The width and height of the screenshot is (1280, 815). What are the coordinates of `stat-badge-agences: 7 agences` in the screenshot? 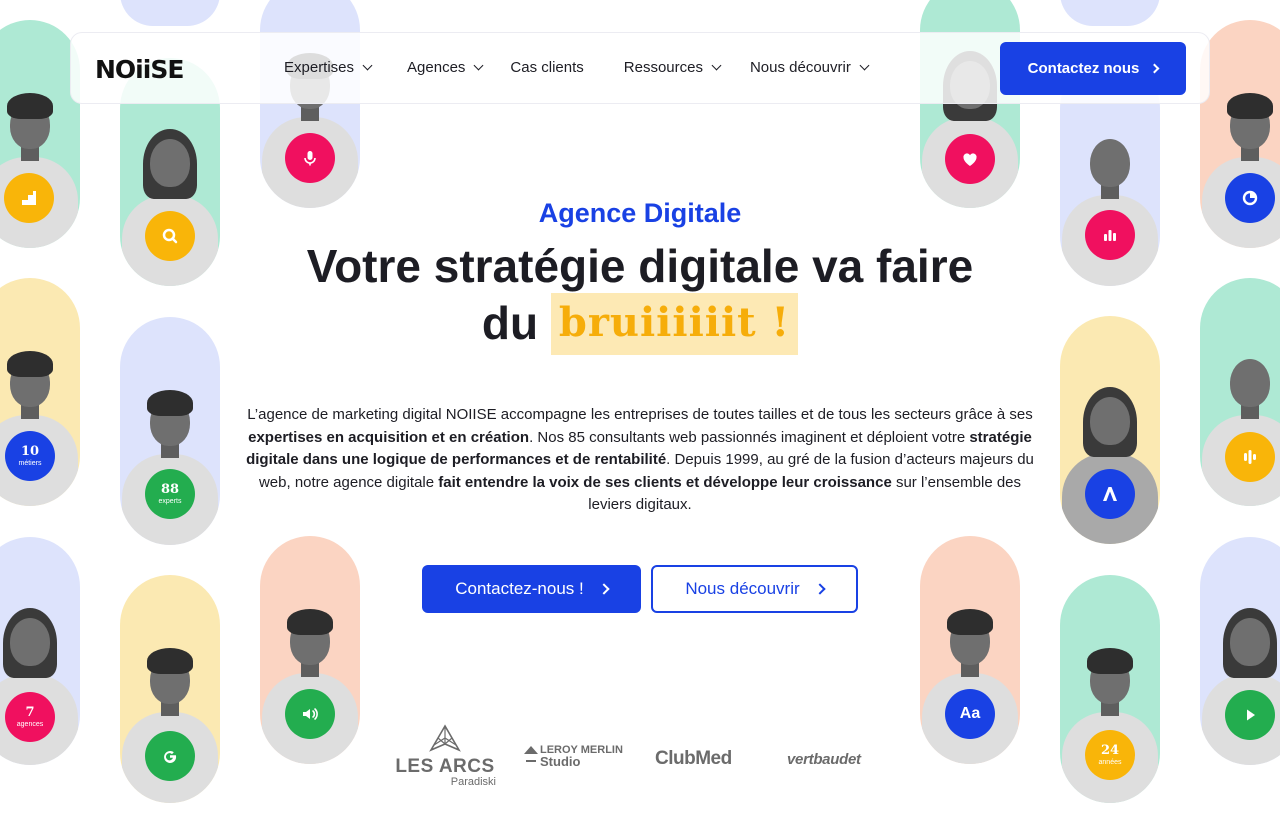 It's located at (30, 717).